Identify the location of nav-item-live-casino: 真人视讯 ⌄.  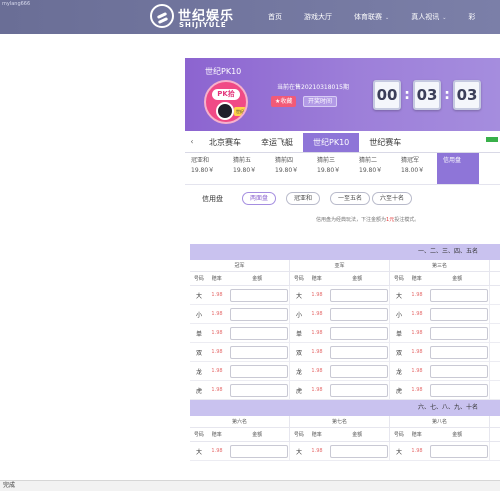
(428, 18).